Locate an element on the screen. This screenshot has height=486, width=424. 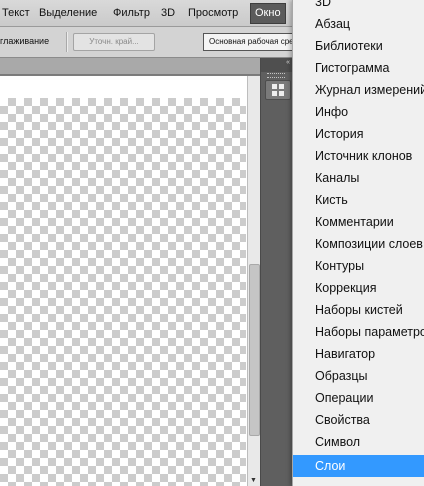
double-chevron-icon: « is located at coordinates (288, 62).